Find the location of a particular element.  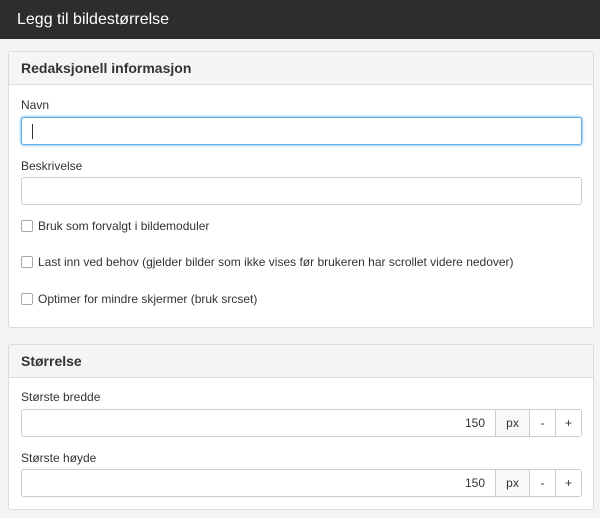

default-in-image-modules-checkbox is located at coordinates (27, 226).